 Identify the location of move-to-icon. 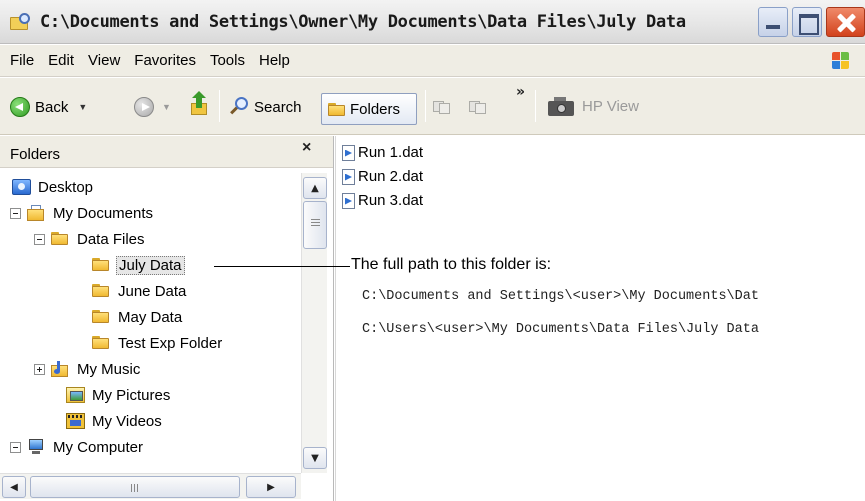
(442, 107).